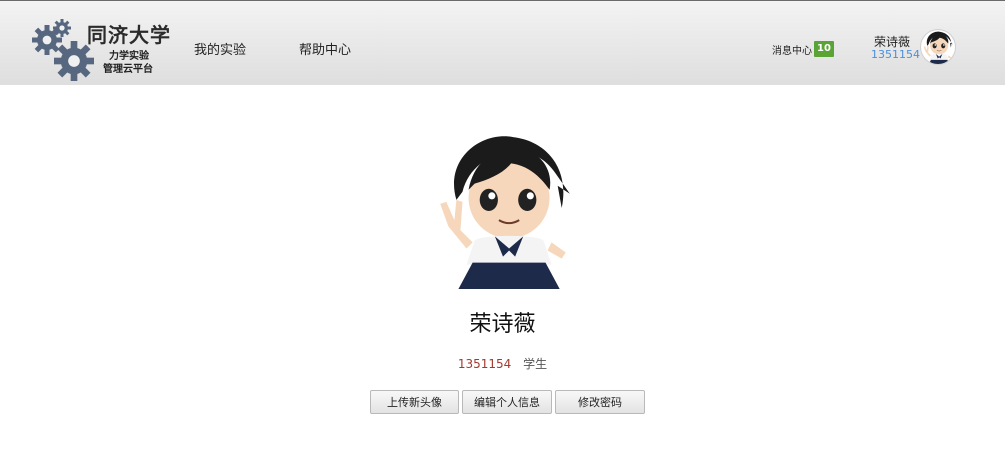 The height and width of the screenshot is (471, 1005). Describe the element at coordinates (507, 402) in the screenshot. I see `edit-profile-button: 编辑个人信息` at that location.